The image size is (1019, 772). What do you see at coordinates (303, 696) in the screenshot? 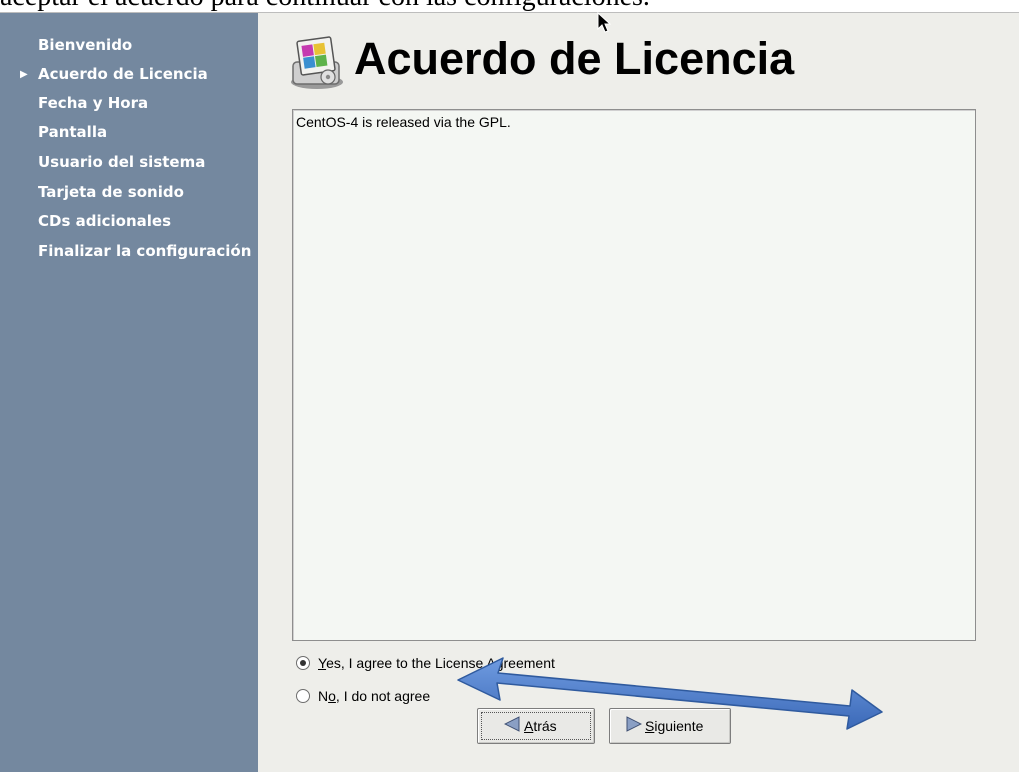
I see `disagree-radio` at bounding box center [303, 696].